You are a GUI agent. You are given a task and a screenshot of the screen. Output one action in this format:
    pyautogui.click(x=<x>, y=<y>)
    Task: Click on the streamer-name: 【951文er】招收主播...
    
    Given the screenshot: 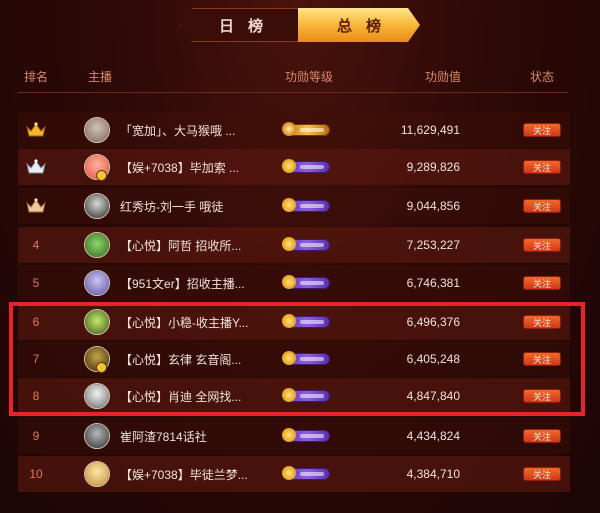 What is the action you would take?
    pyautogui.click(x=195, y=283)
    